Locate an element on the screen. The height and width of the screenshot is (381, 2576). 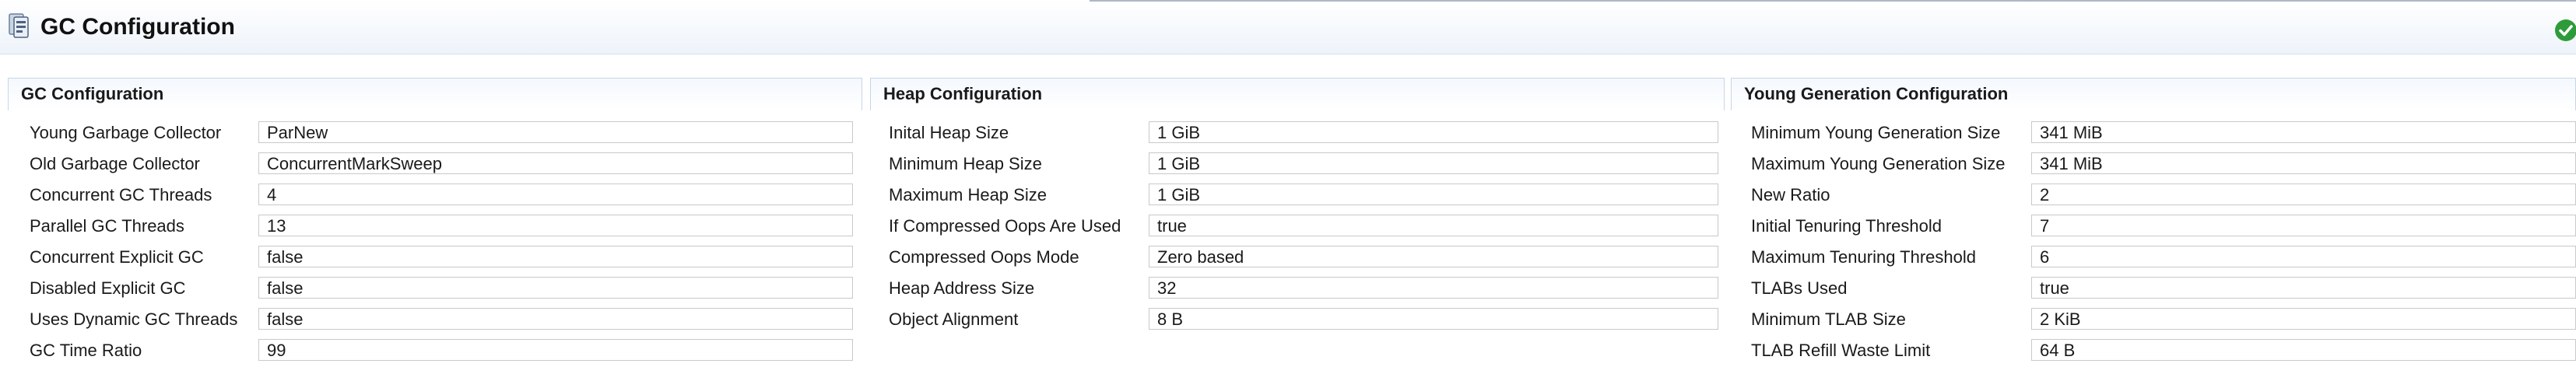
field-label: Concurrent Explicit GC is located at coordinates (117, 257).